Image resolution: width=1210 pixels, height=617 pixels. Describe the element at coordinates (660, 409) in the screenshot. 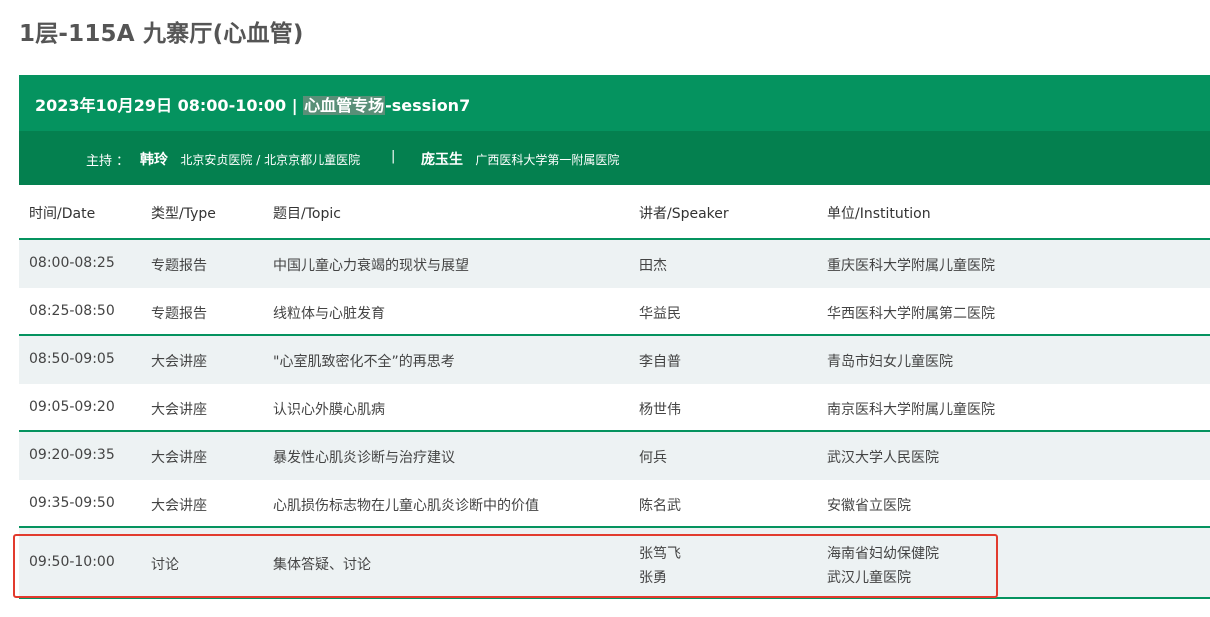

I see `row-speaker: 杨世伟` at that location.